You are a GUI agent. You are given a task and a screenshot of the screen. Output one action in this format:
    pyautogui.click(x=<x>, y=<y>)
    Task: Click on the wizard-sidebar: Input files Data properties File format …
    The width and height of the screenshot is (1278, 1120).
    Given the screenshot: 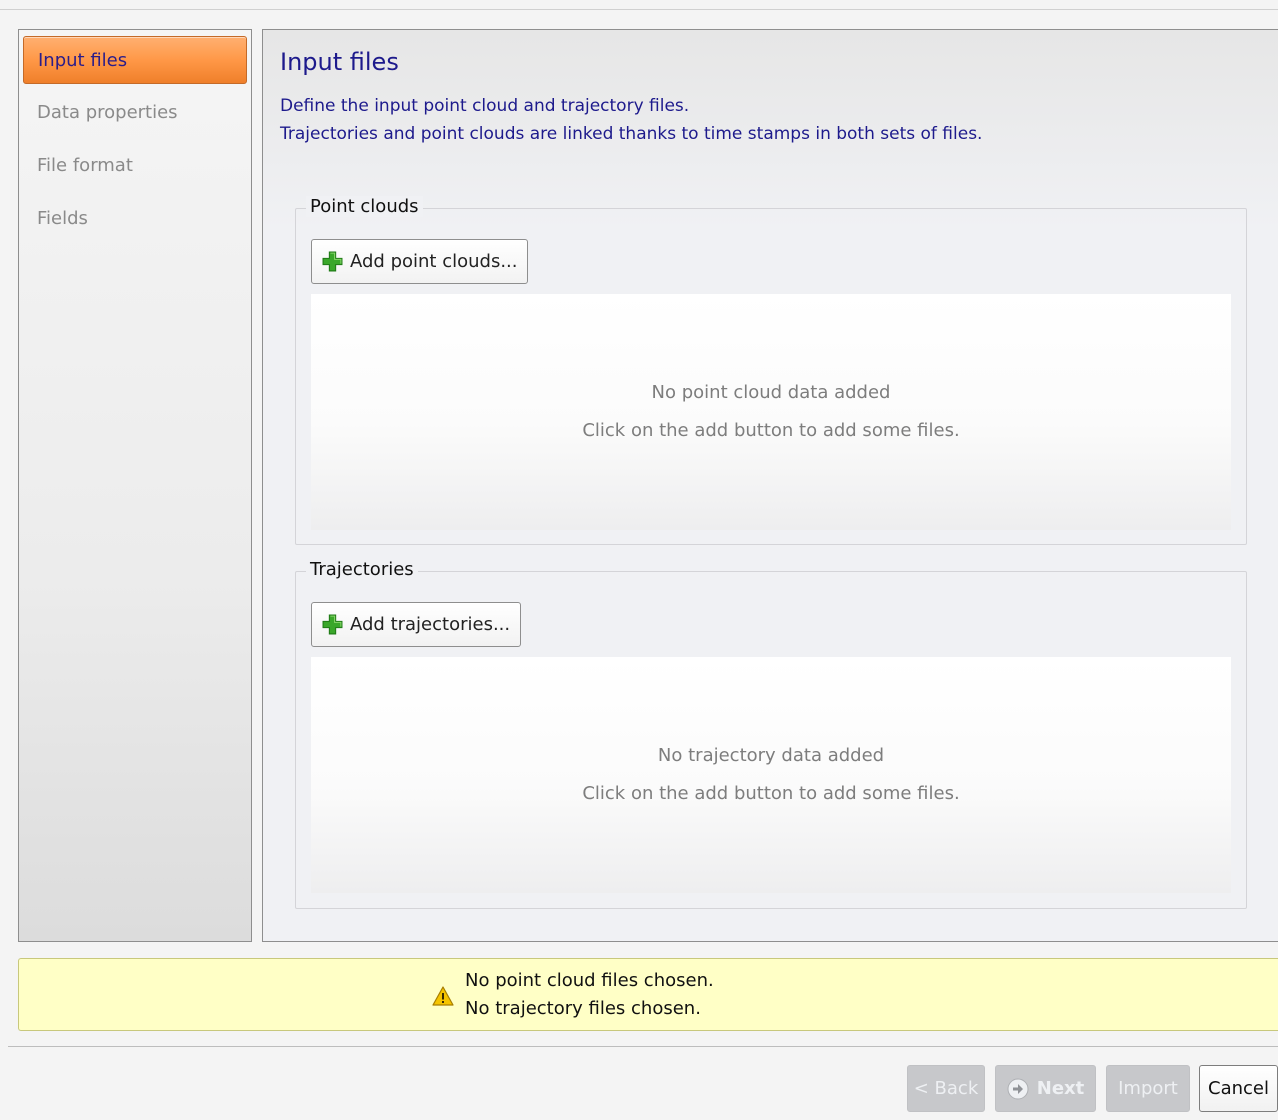 What is the action you would take?
    pyautogui.click(x=135, y=485)
    